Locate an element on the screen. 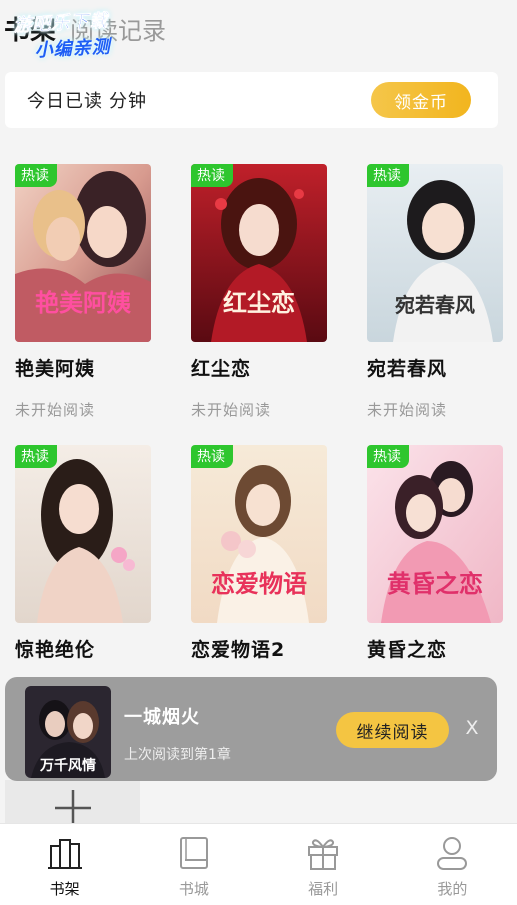 The height and width of the screenshot is (905, 517). nav-item-bookshelf: 书架 is located at coordinates (64, 864).